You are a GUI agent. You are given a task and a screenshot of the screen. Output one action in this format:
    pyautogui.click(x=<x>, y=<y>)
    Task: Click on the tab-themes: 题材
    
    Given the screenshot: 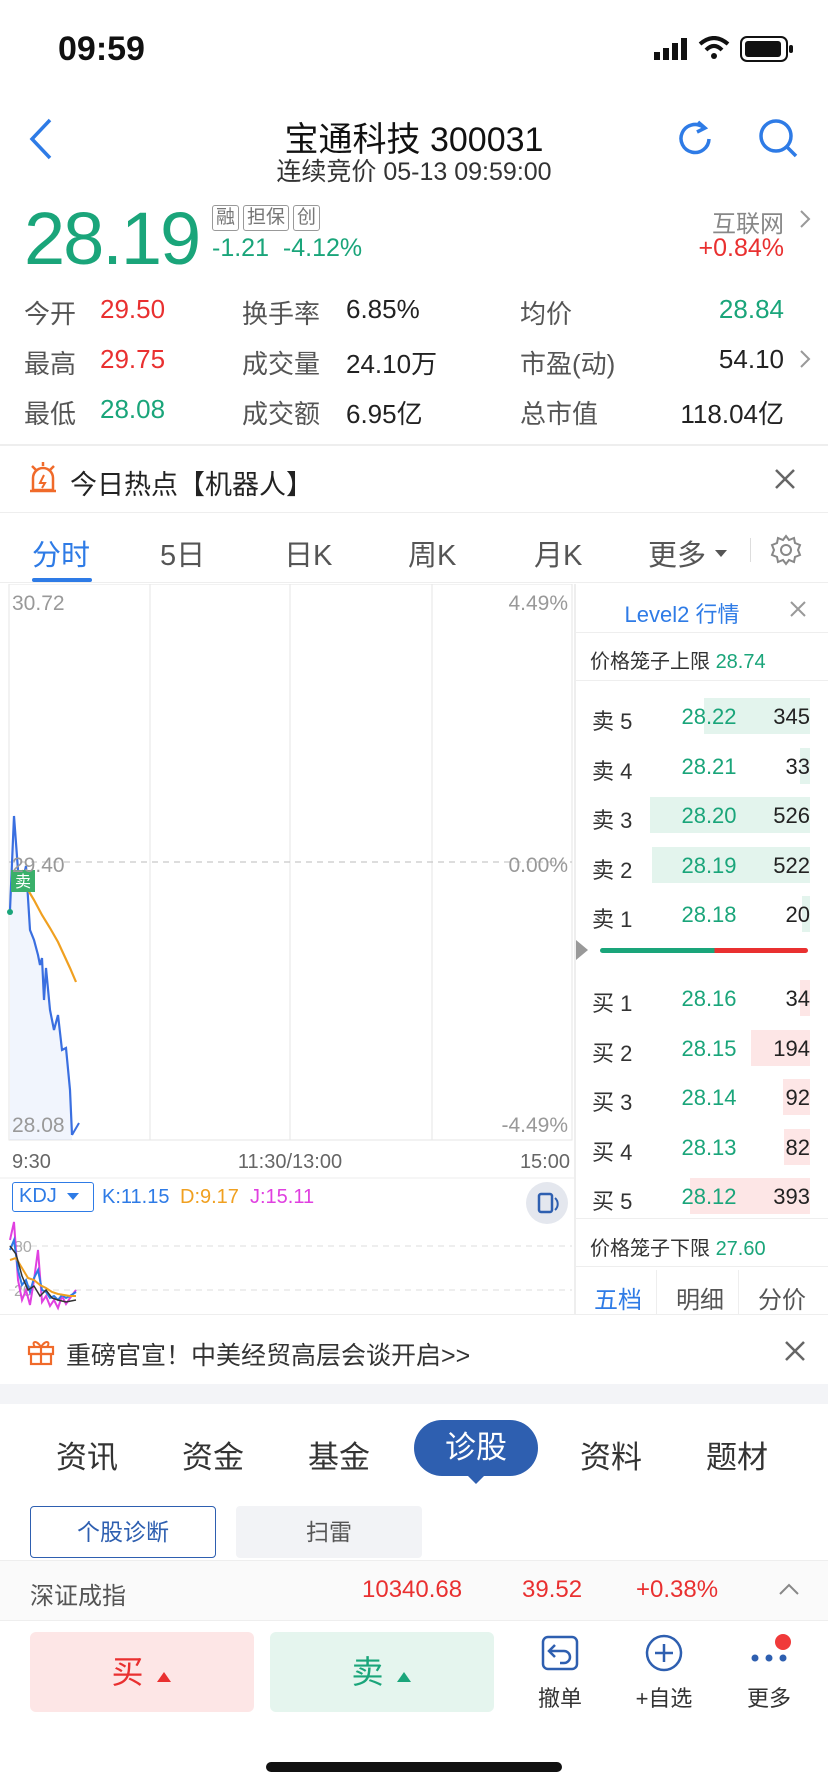 What is the action you would take?
    pyautogui.click(x=737, y=1454)
    